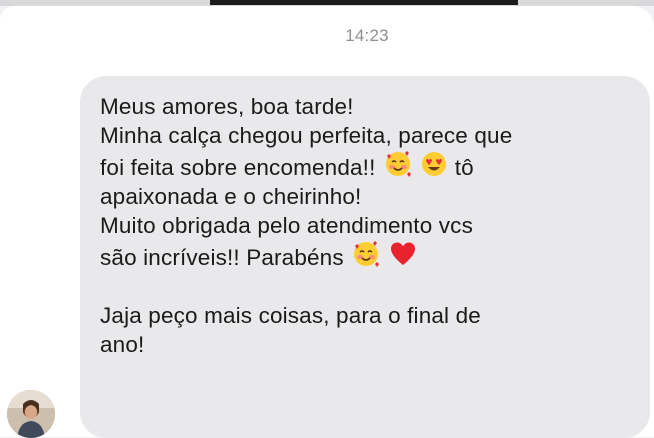 The height and width of the screenshot is (438, 654). What do you see at coordinates (367, 35) in the screenshot?
I see `message-timestamp: 14:23` at bounding box center [367, 35].